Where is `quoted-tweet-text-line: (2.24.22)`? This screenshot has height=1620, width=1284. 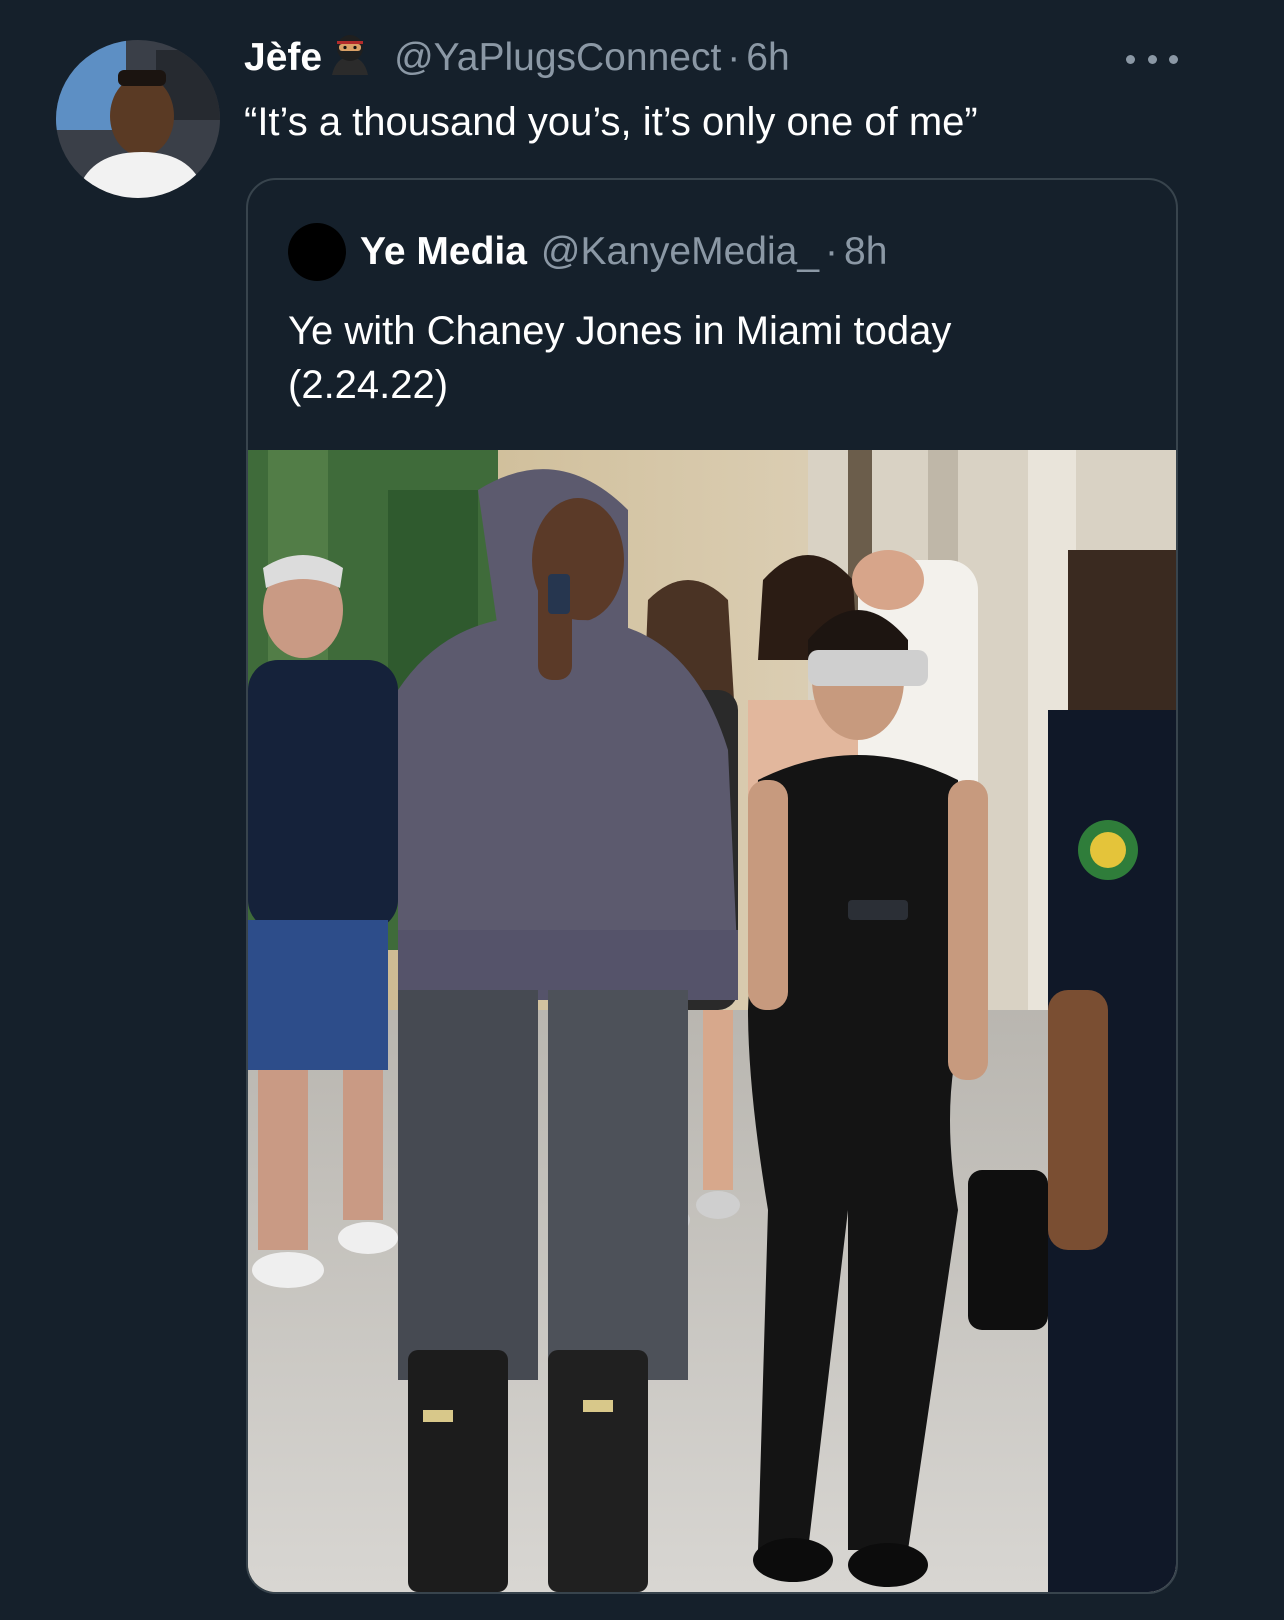 quoted-tweet-text-line: (2.24.22) is located at coordinates (368, 385).